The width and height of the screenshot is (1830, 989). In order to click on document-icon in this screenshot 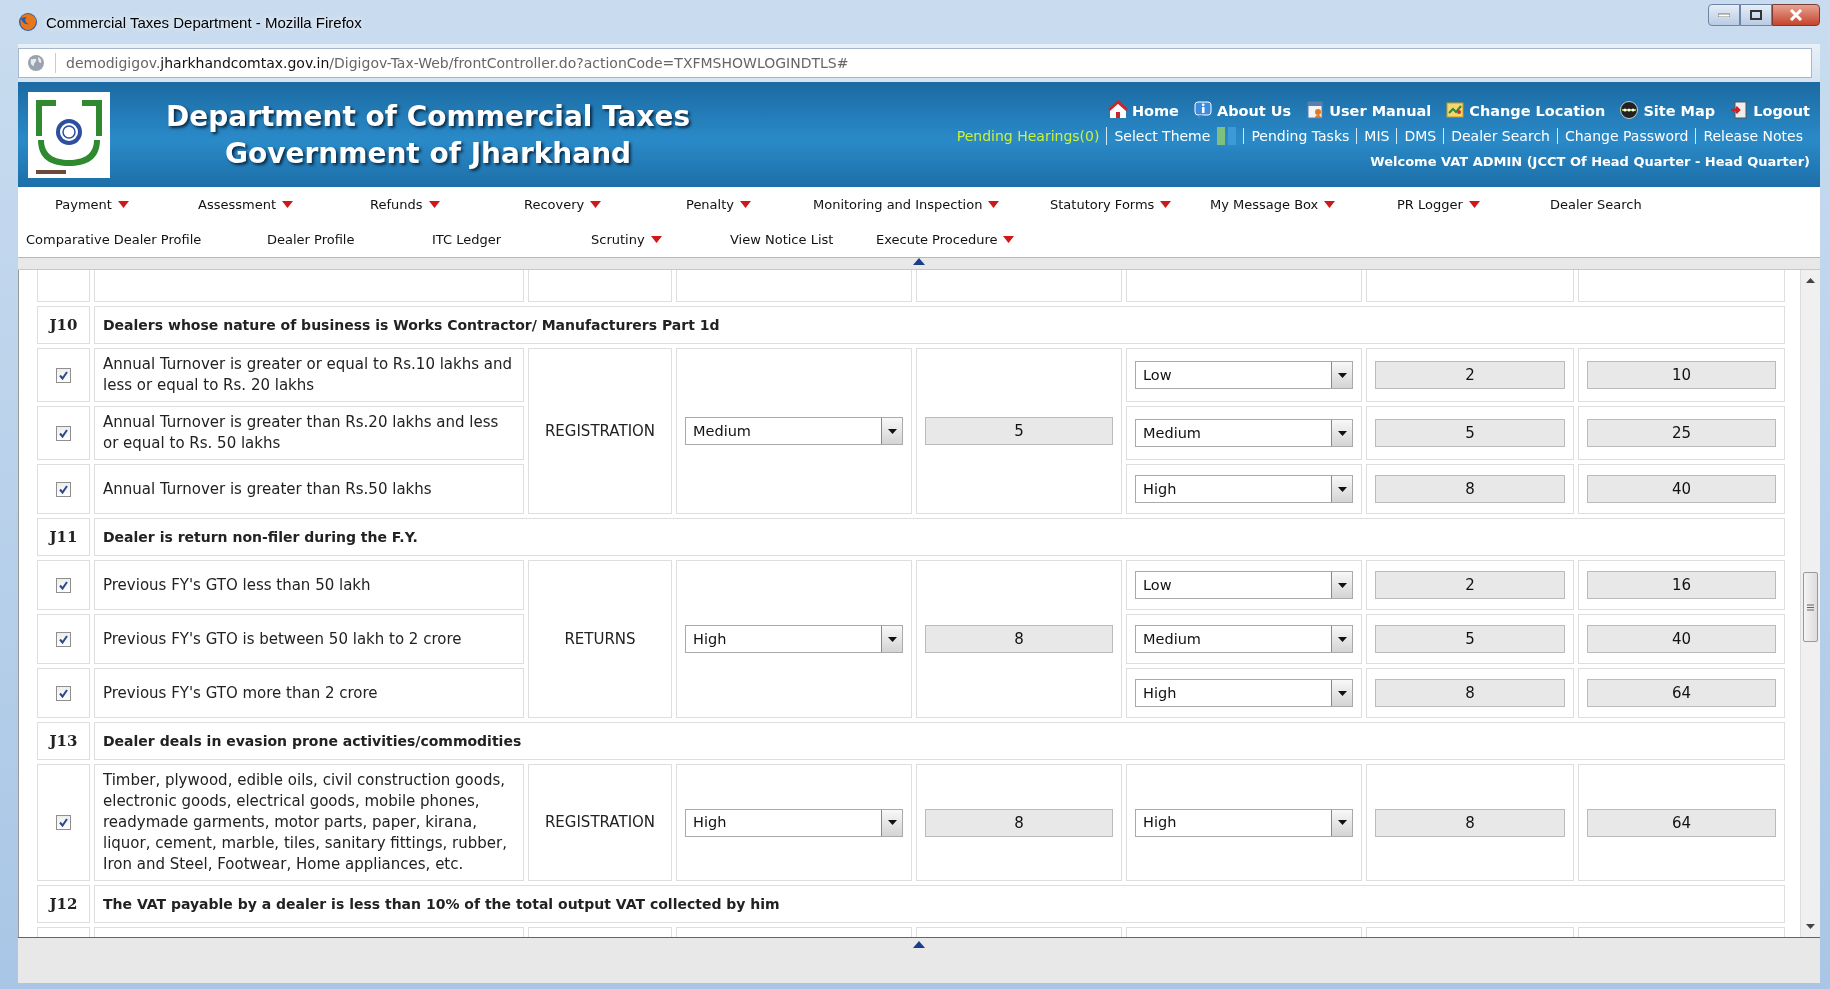, I will do `click(1315, 110)`.